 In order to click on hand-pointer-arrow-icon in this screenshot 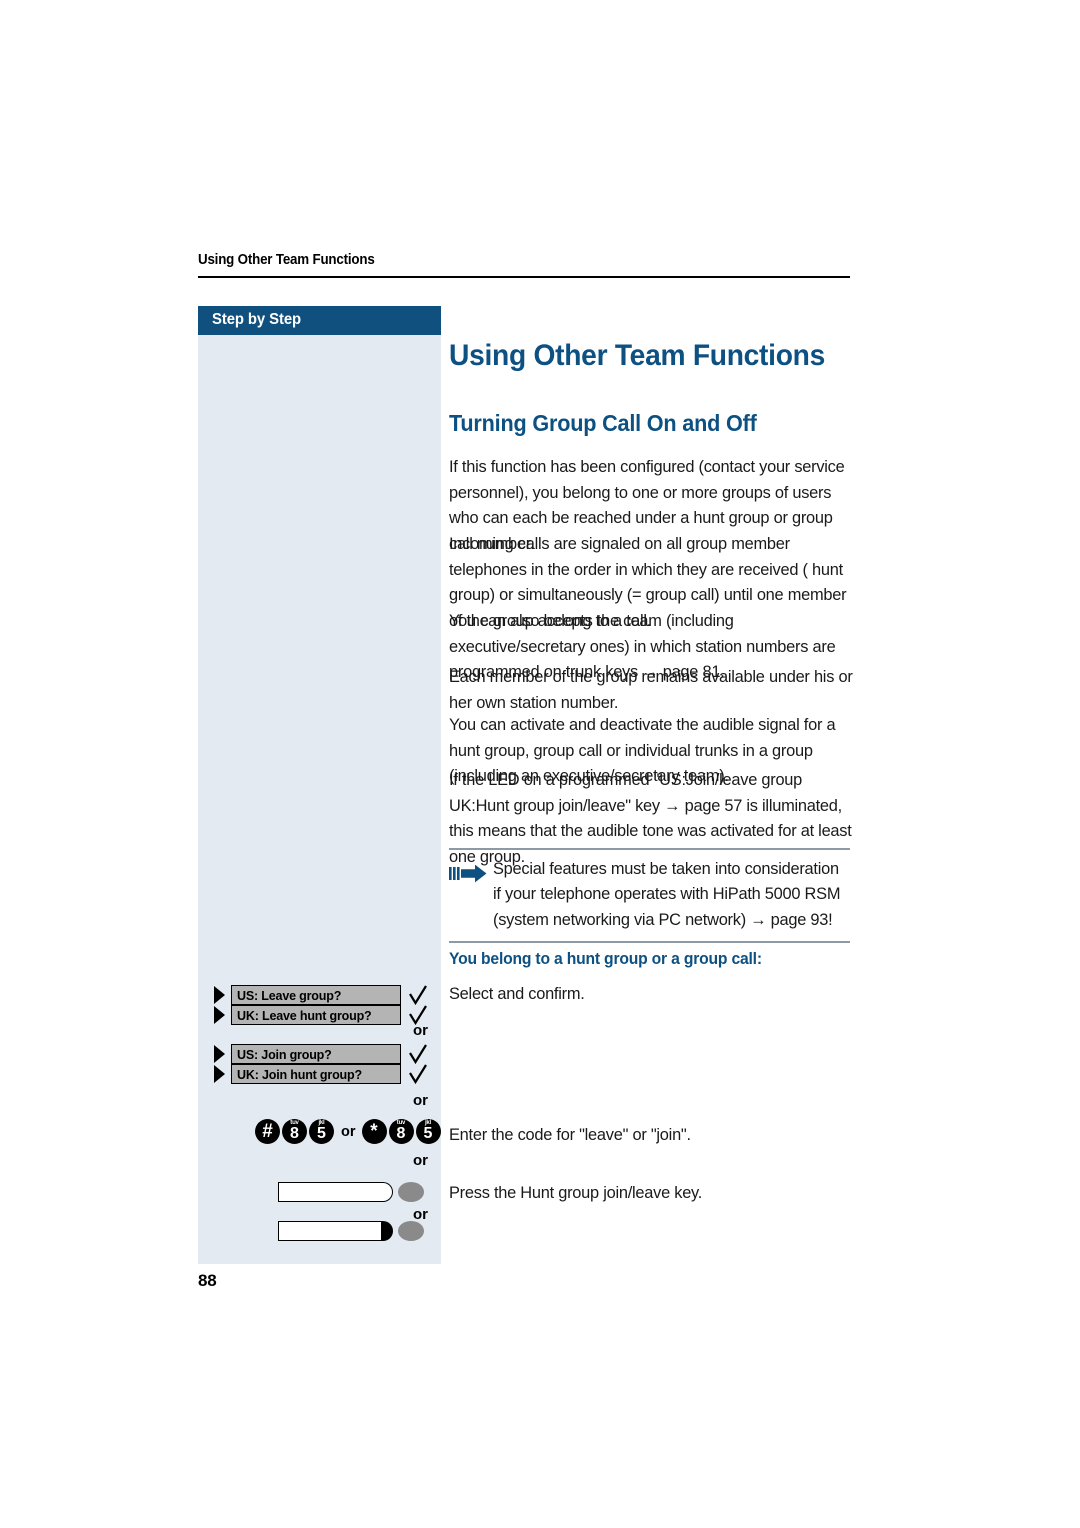, I will do `click(471, 872)`.